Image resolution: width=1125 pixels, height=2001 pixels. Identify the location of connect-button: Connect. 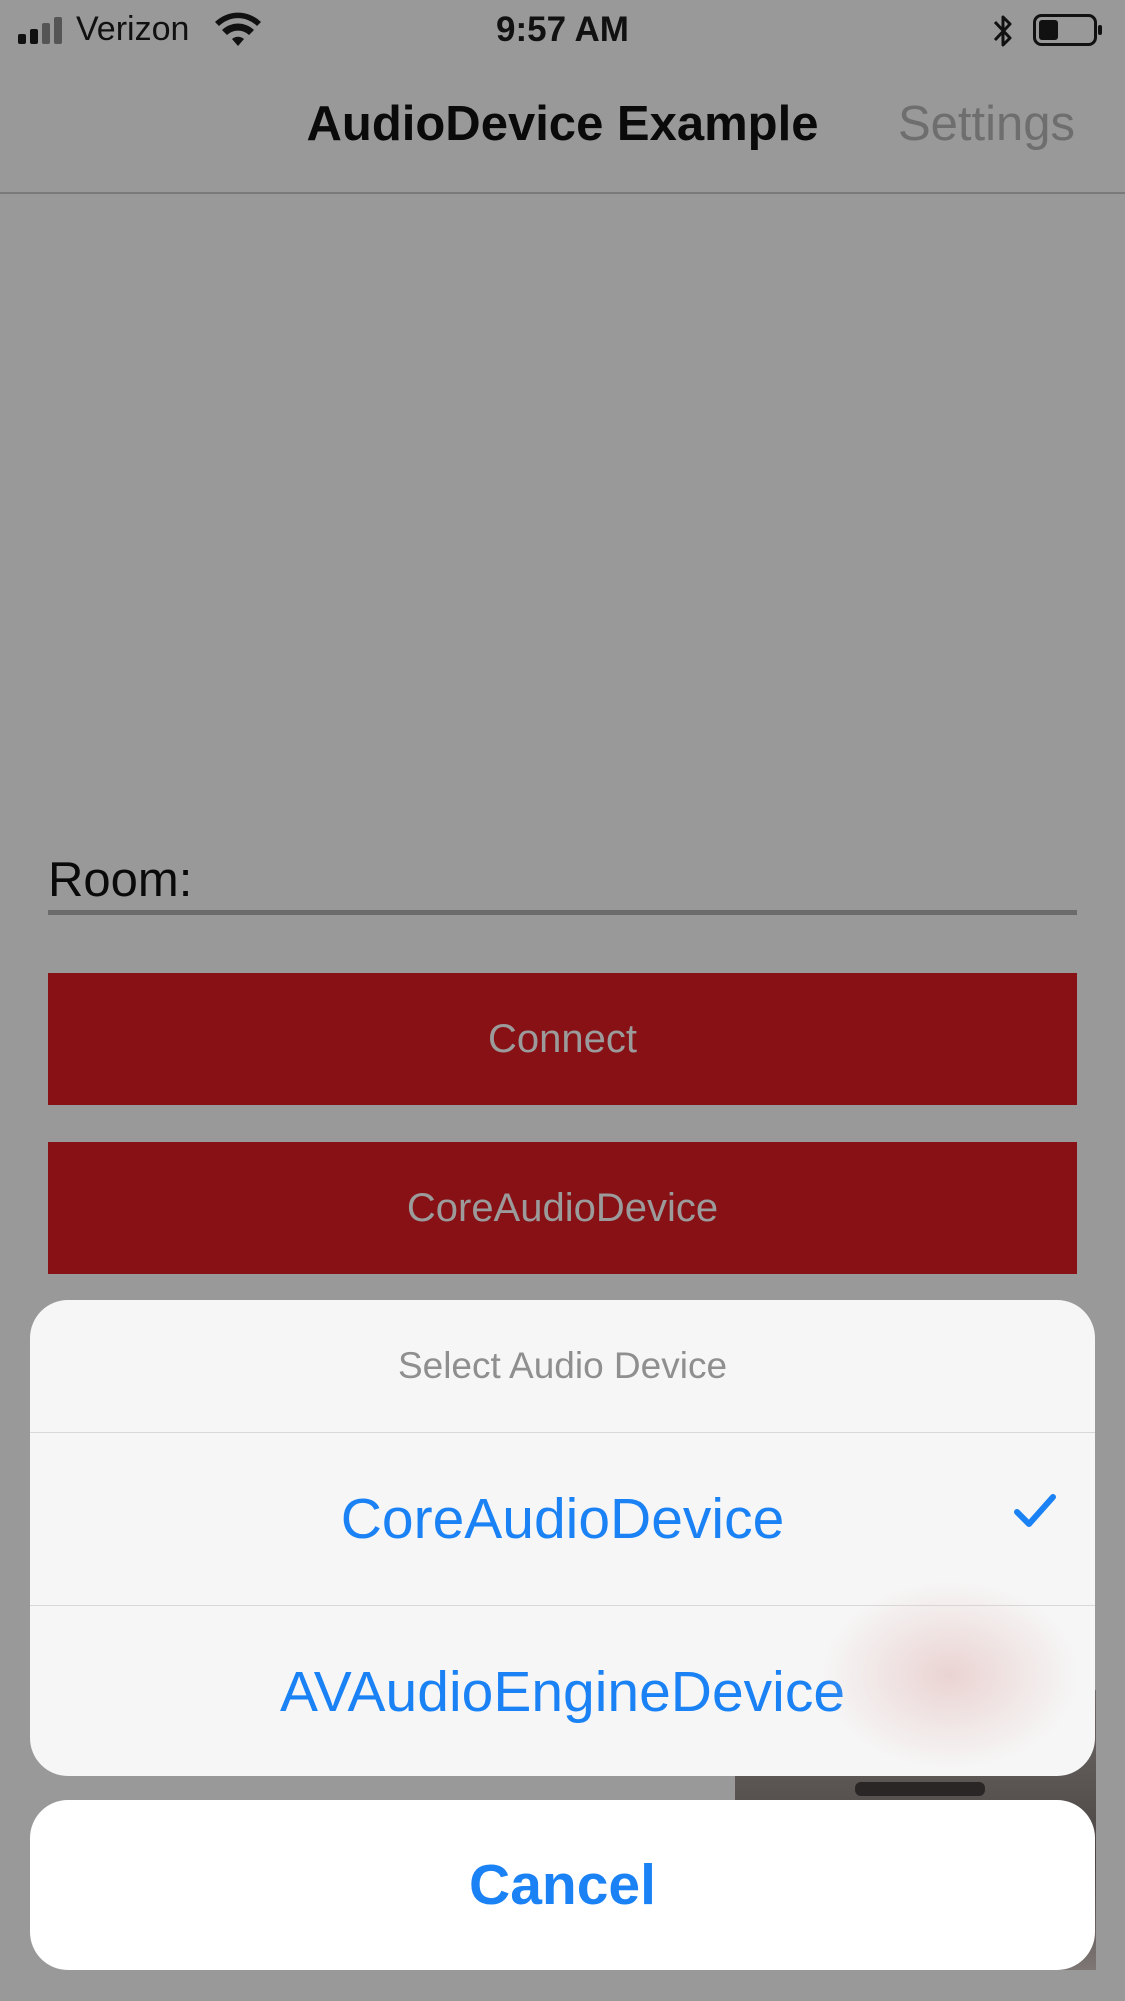
(562, 1039).